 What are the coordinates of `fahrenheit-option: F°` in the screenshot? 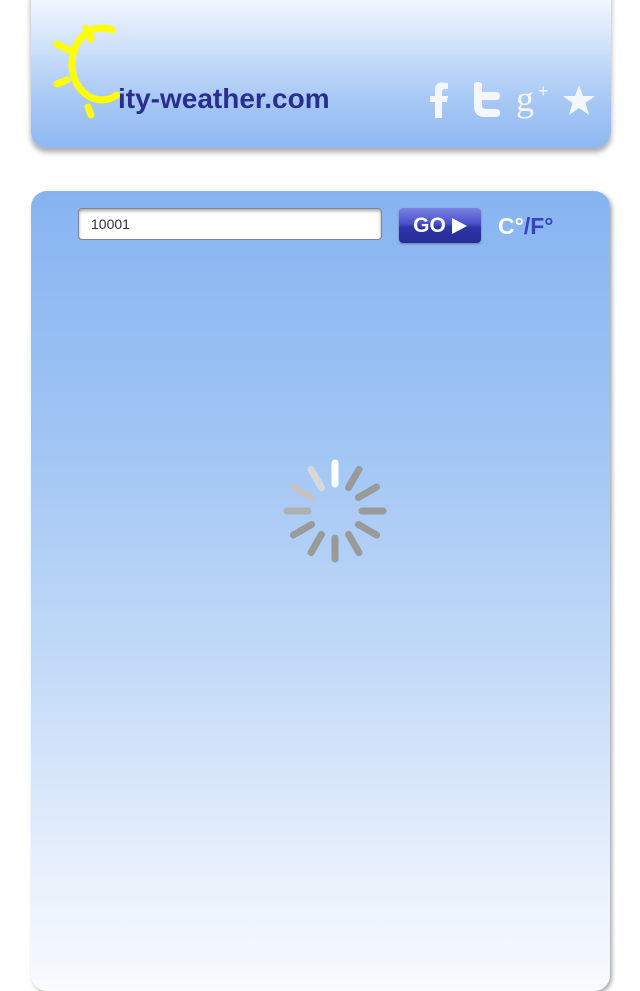 It's located at (541, 226).